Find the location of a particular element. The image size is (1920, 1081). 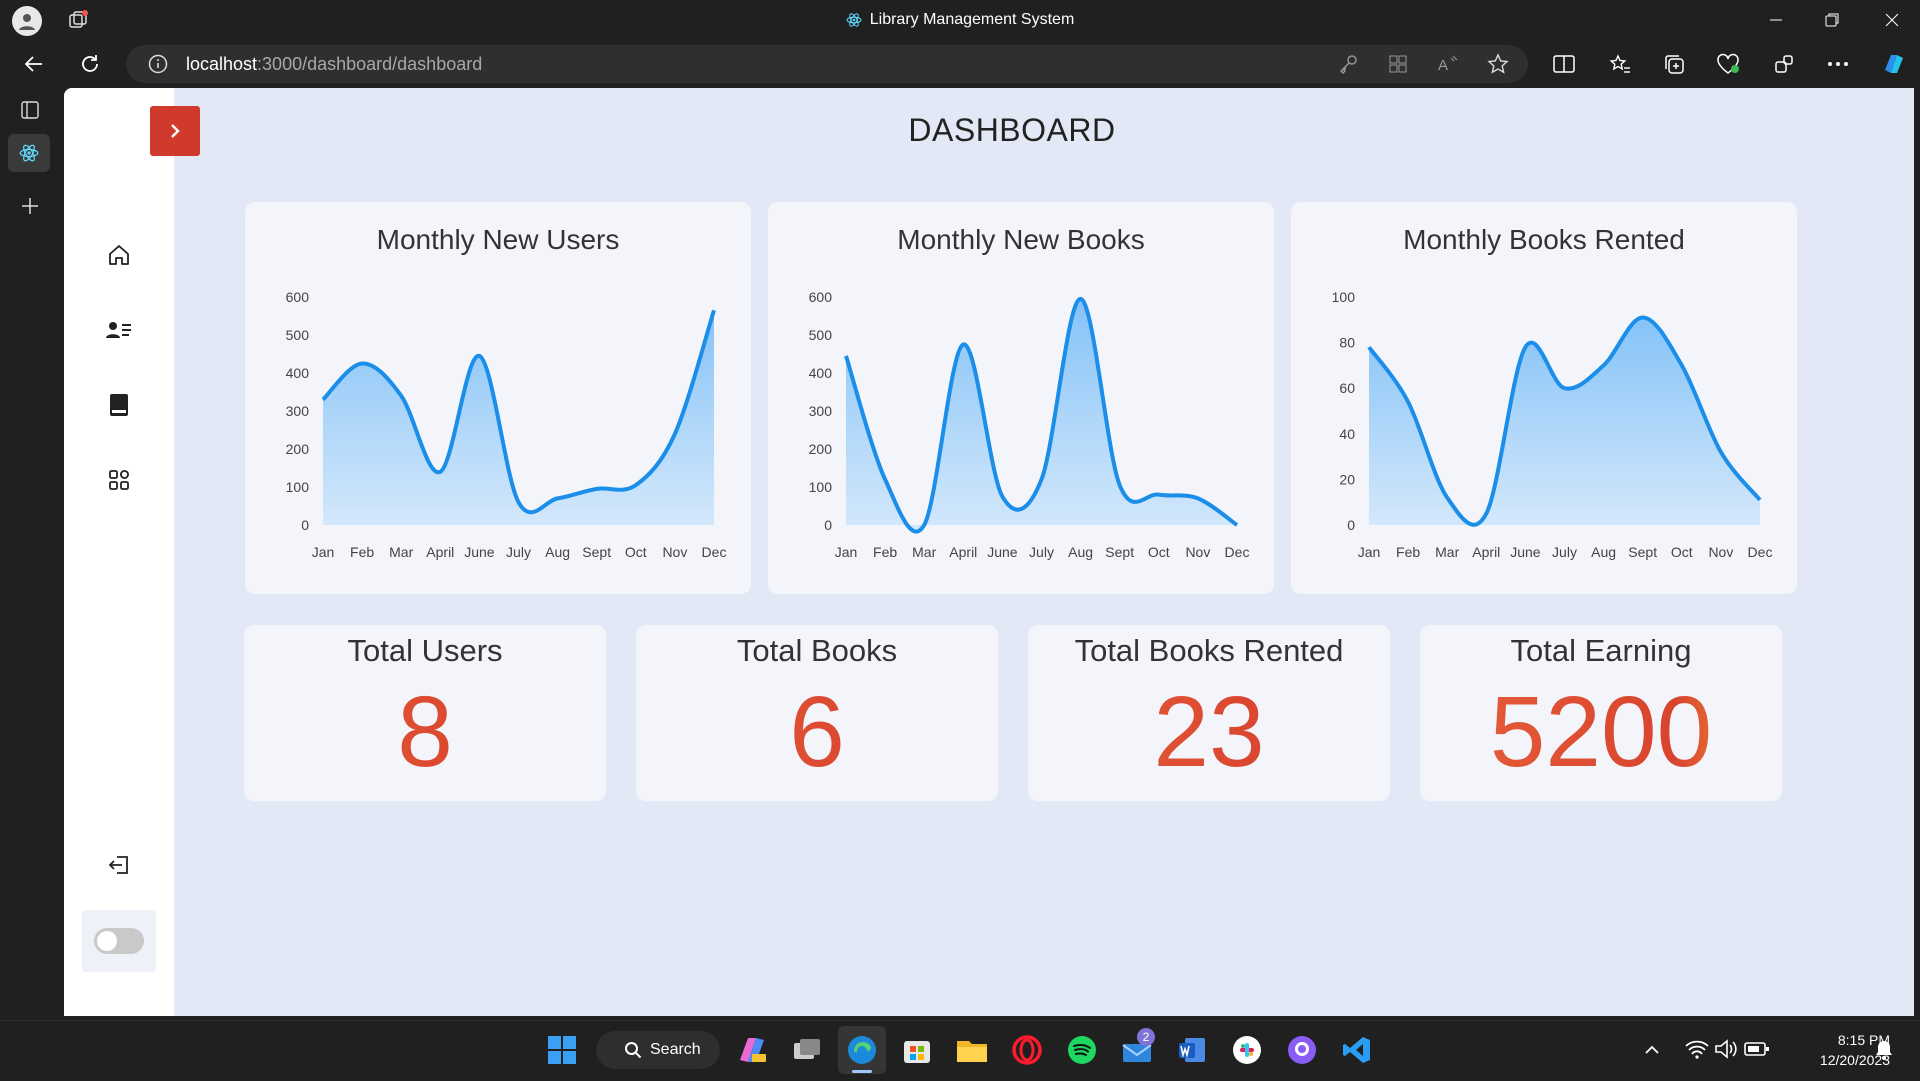

restore-button is located at coordinates (1832, 20).